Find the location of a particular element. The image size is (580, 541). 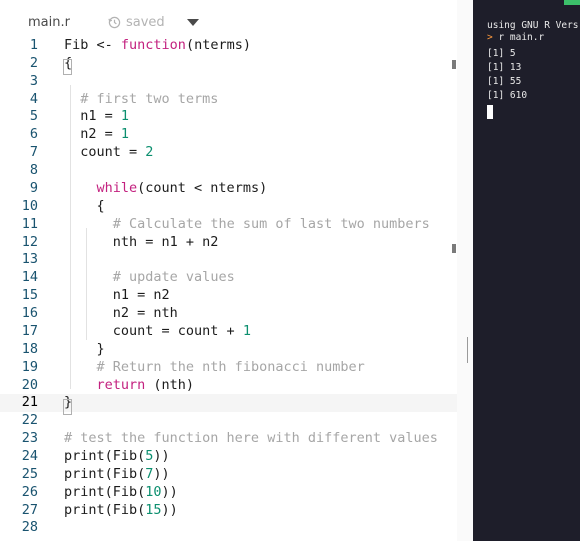

code-text: n1 = n2 is located at coordinates (117, 296).